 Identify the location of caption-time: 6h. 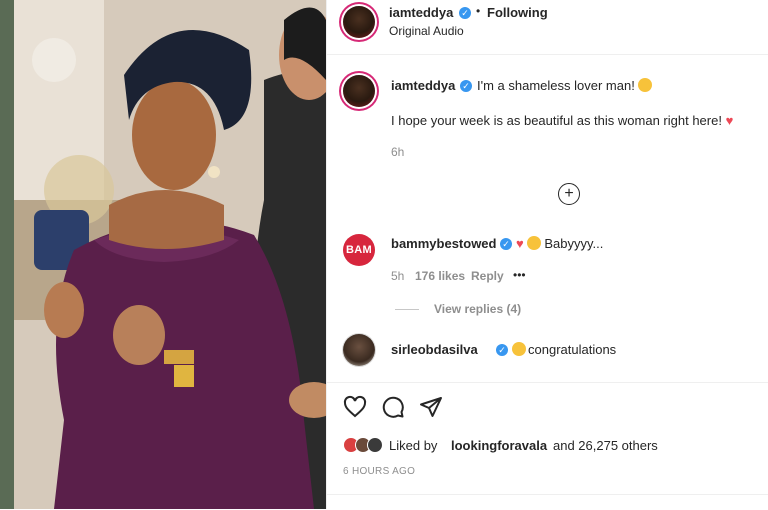
(398, 152).